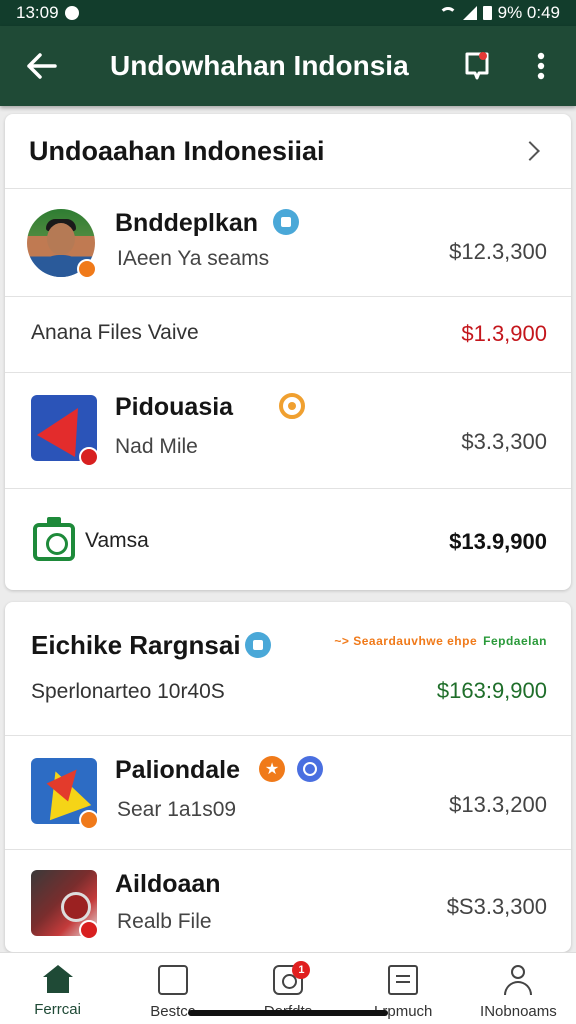 This screenshot has height=1024, width=576. I want to click on chevron-right-icon, so click(530, 151).